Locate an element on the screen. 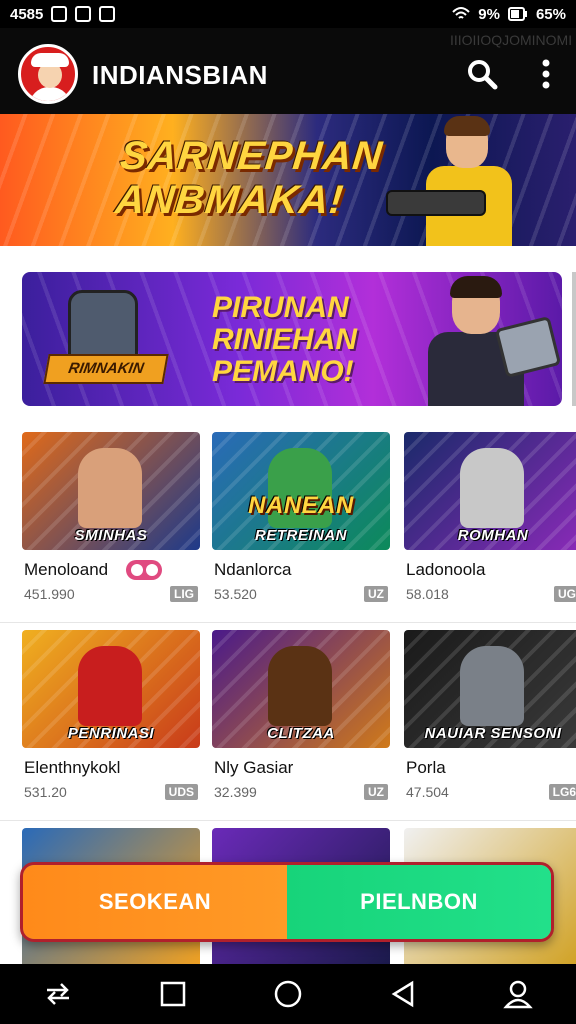 The width and height of the screenshot is (576, 1024). wifi-icon is located at coordinates (461, 13).